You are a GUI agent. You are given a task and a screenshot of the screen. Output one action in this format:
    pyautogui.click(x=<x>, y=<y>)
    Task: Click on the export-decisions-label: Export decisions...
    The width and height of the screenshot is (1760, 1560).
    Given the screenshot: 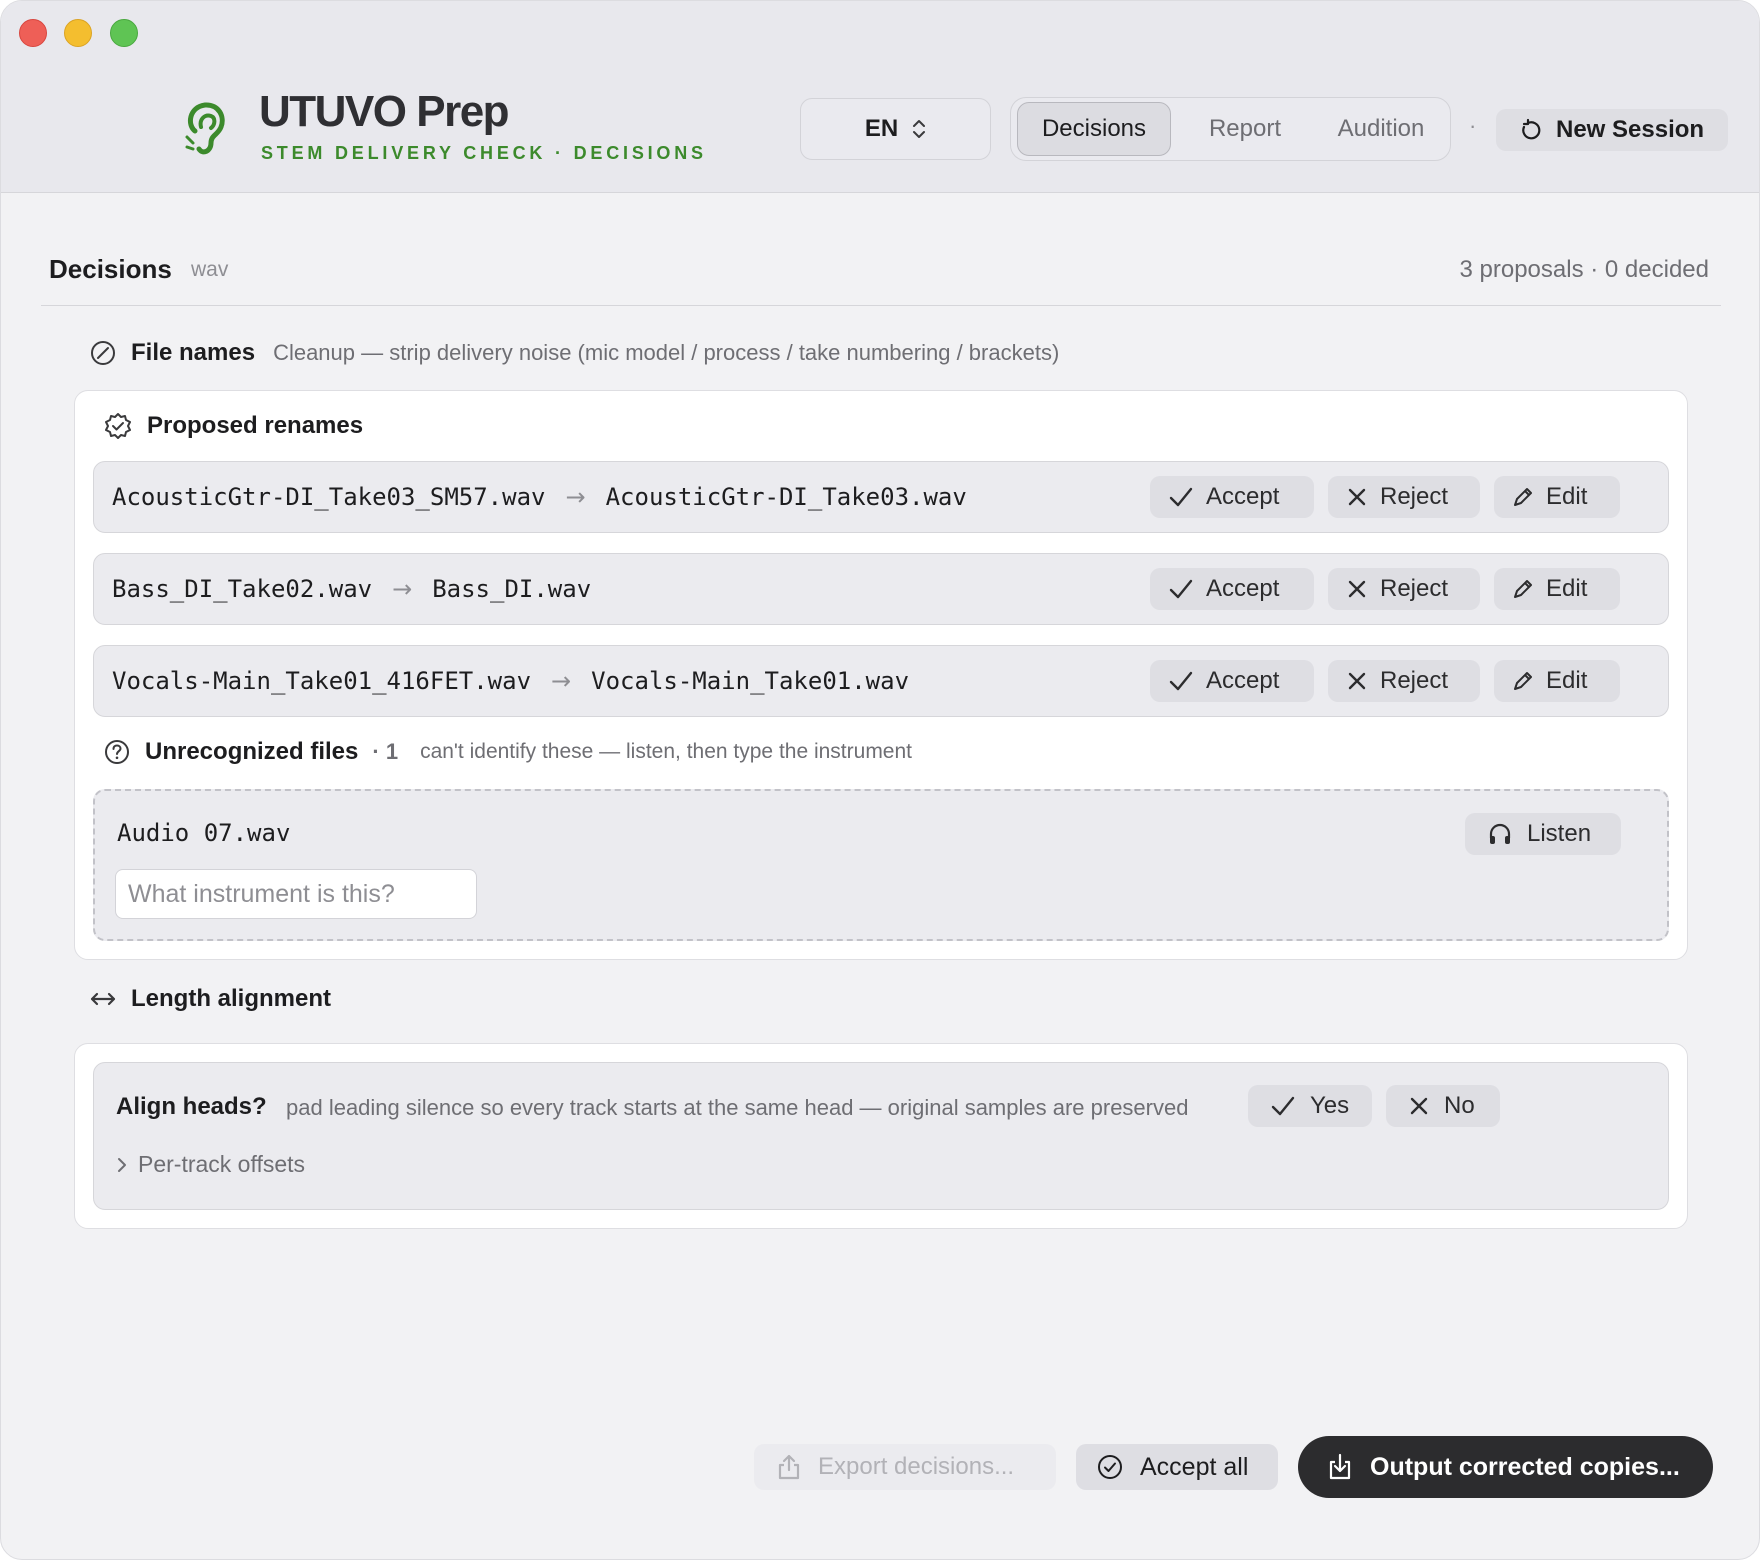 What is the action you would take?
    pyautogui.click(x=916, y=1466)
    